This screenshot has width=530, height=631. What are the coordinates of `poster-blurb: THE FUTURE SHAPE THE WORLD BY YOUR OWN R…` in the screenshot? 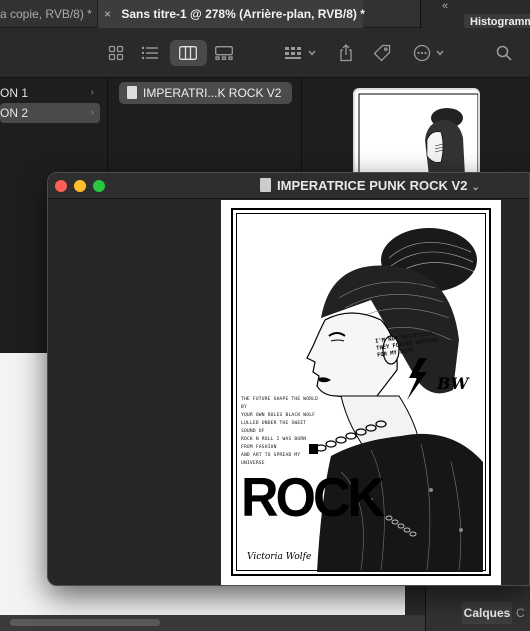 It's located at (281, 432).